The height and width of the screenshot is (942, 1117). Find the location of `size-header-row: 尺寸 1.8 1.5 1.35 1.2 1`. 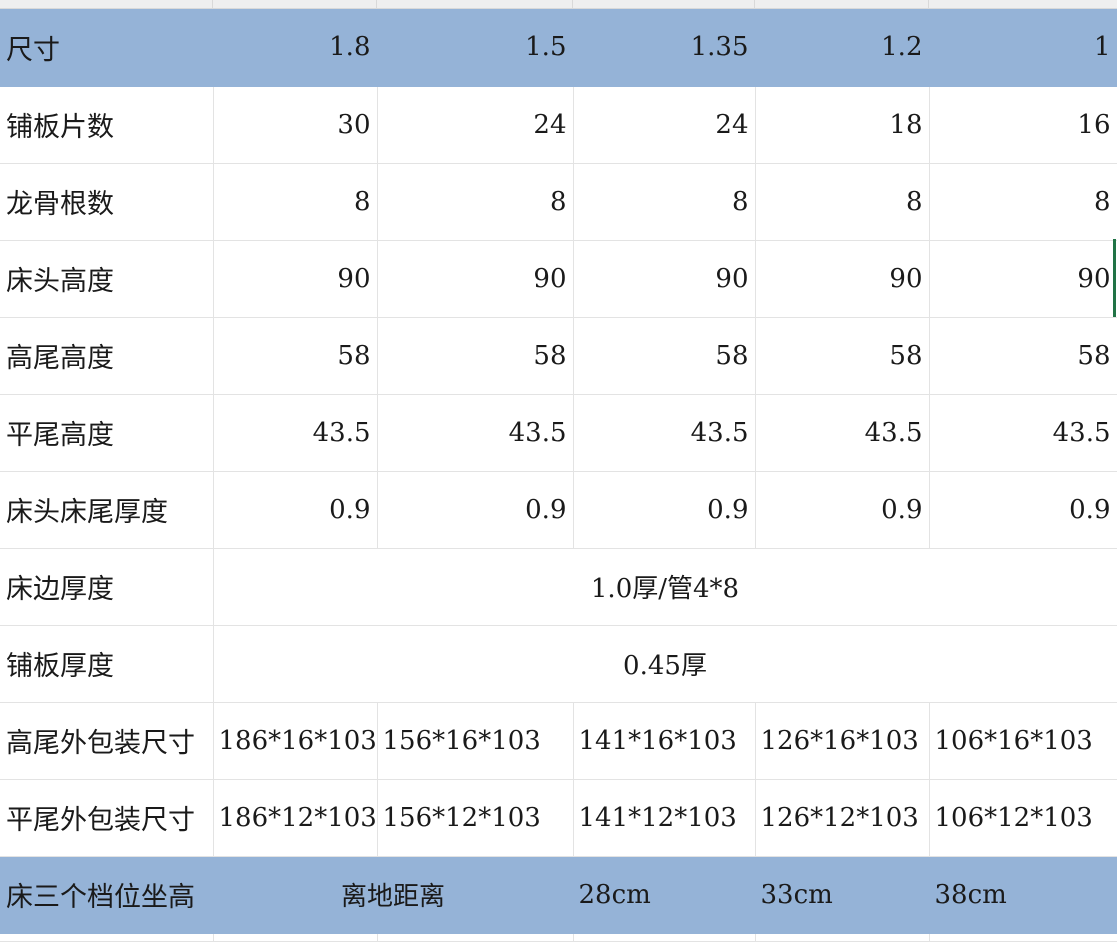

size-header-row: 尺寸 1.8 1.5 1.35 1.2 1 is located at coordinates (558, 48).